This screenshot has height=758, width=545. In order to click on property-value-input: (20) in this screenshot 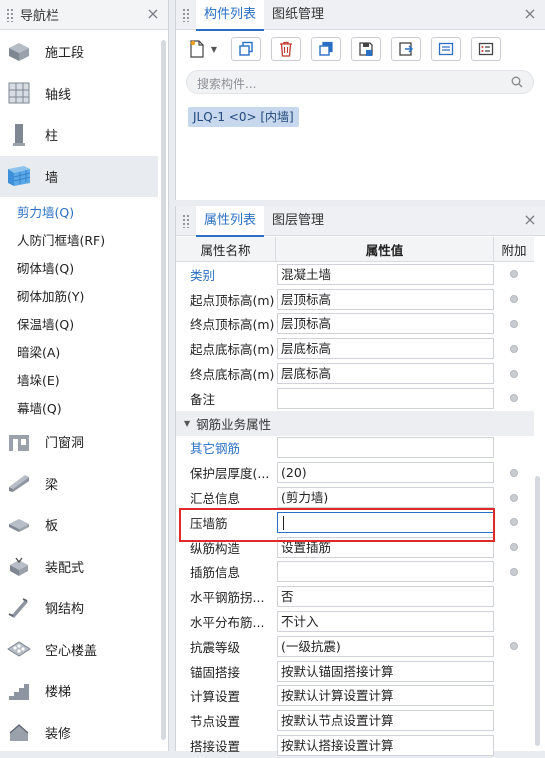, I will do `click(385, 473)`.